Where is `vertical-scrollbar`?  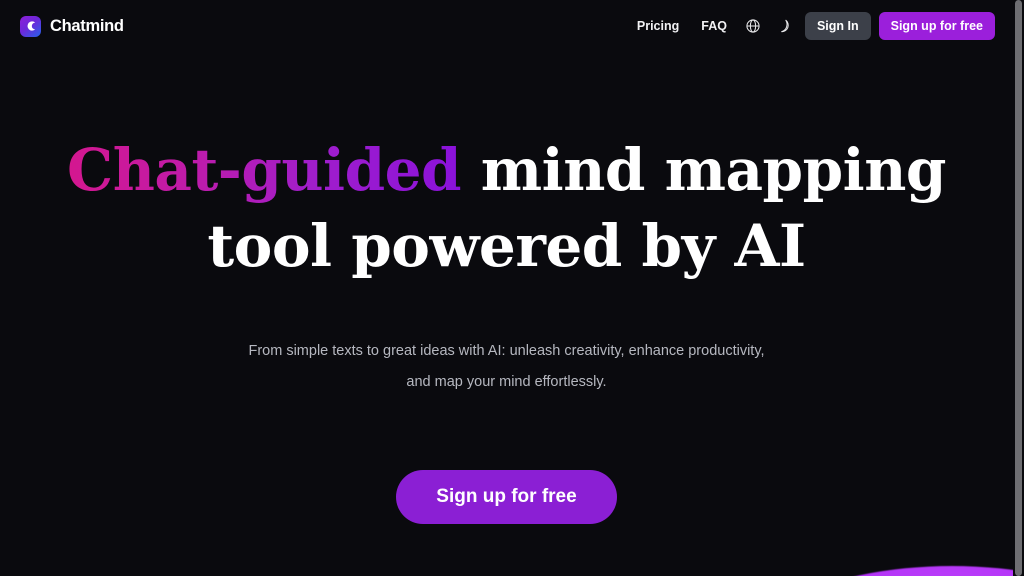 vertical-scrollbar is located at coordinates (1018, 288).